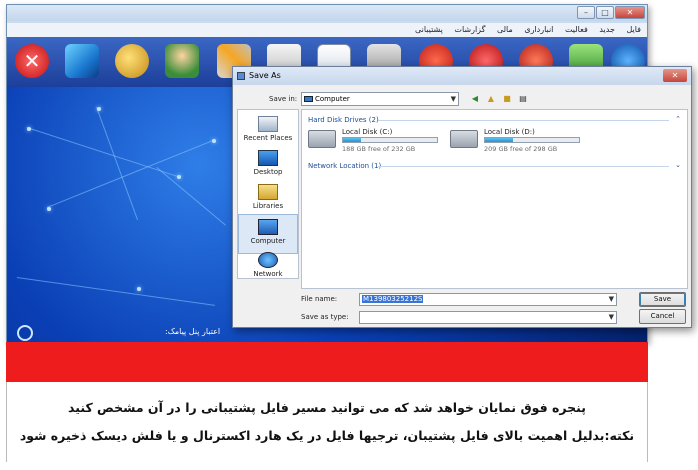 The image size is (698, 470). Describe the element at coordinates (283, 99) in the screenshot. I see `save-in-label: Save in:` at that location.